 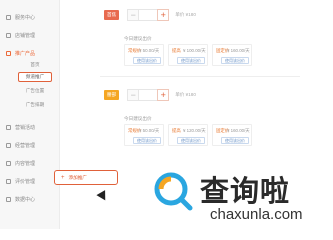 I want to click on magnifier-logo-icon, so click(x=173, y=191).